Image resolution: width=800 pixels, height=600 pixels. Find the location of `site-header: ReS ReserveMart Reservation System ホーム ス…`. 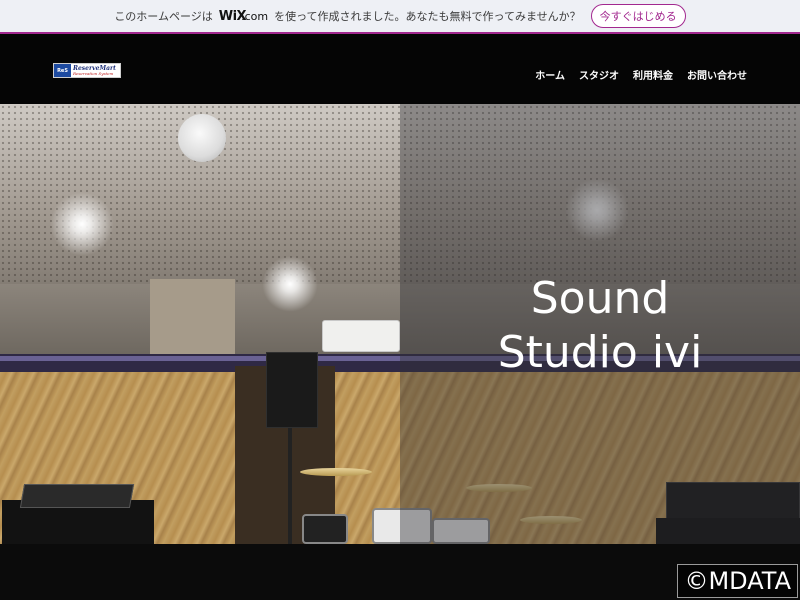

site-header: ReS ReserveMart Reservation System ホーム ス… is located at coordinates (400, 69).